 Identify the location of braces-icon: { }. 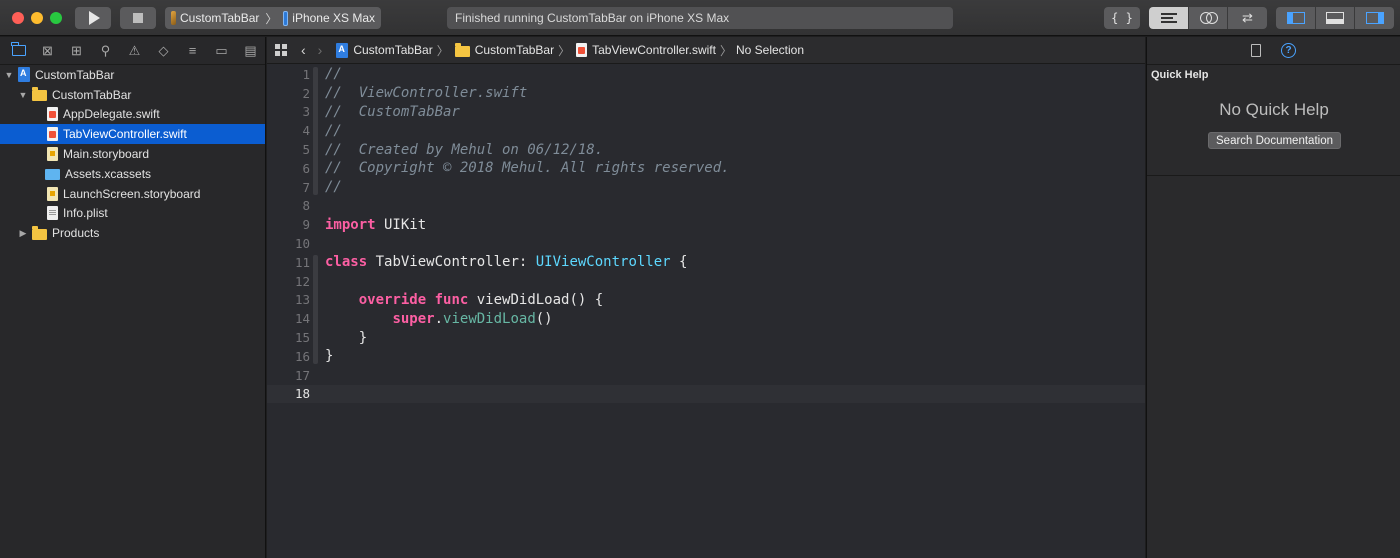
(1122, 18).